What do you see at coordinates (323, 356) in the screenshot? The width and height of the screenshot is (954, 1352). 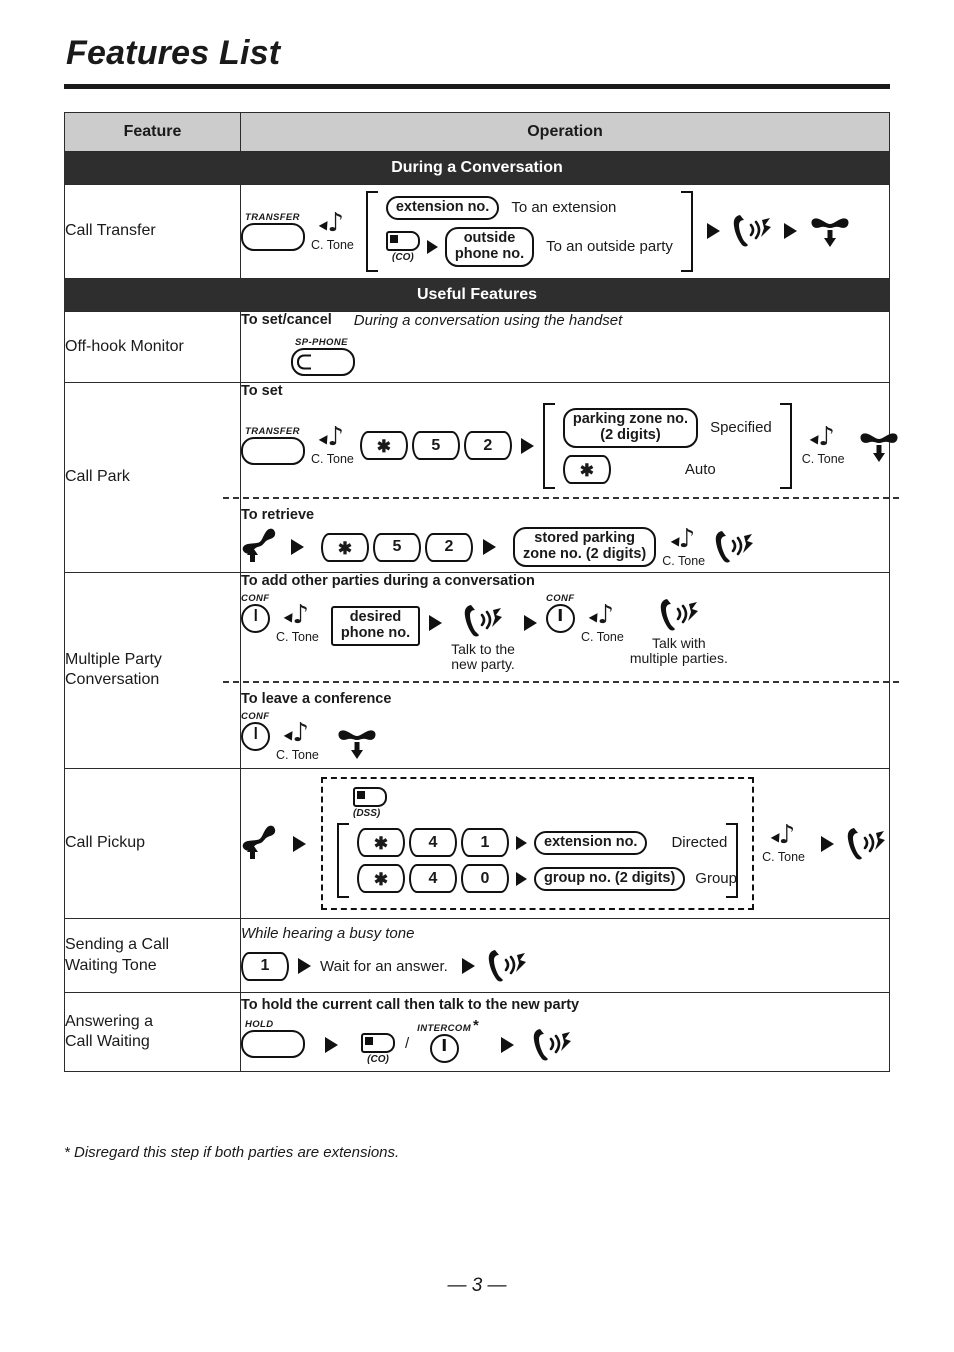 I see `sp-phone-button: SP-PHONE` at bounding box center [323, 356].